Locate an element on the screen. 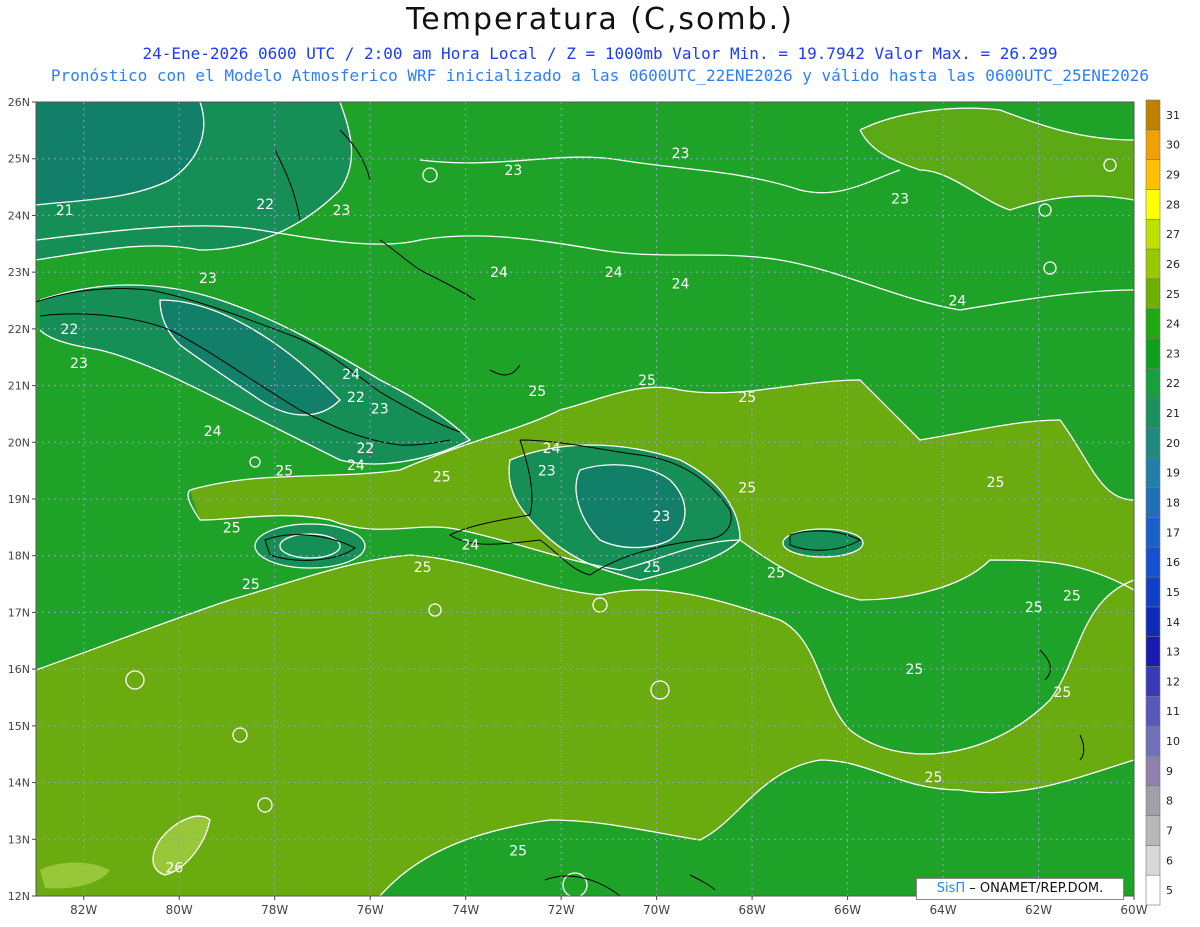  y-tick-label: 18N is located at coordinates (19, 556).